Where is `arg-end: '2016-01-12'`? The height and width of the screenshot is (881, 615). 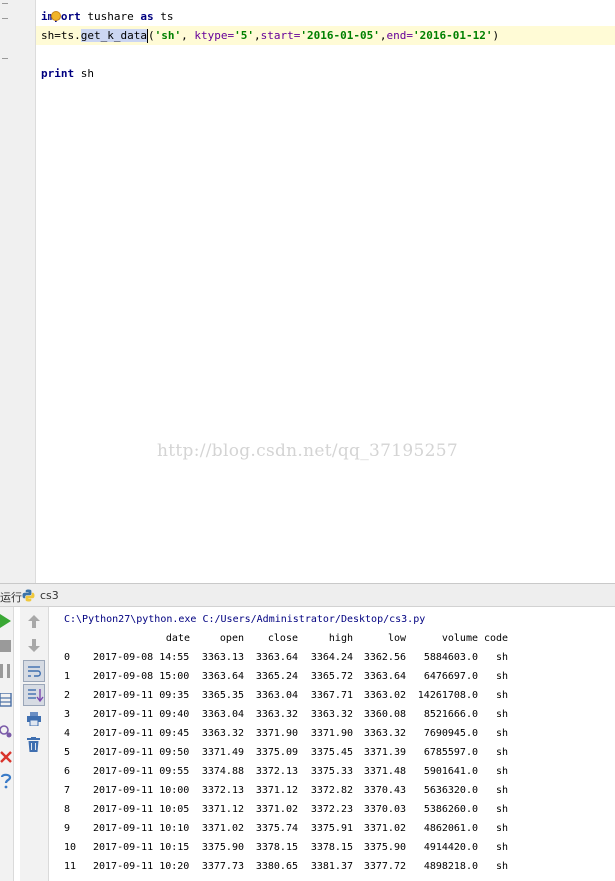
arg-end: '2016-01-12' is located at coordinates (452, 35).